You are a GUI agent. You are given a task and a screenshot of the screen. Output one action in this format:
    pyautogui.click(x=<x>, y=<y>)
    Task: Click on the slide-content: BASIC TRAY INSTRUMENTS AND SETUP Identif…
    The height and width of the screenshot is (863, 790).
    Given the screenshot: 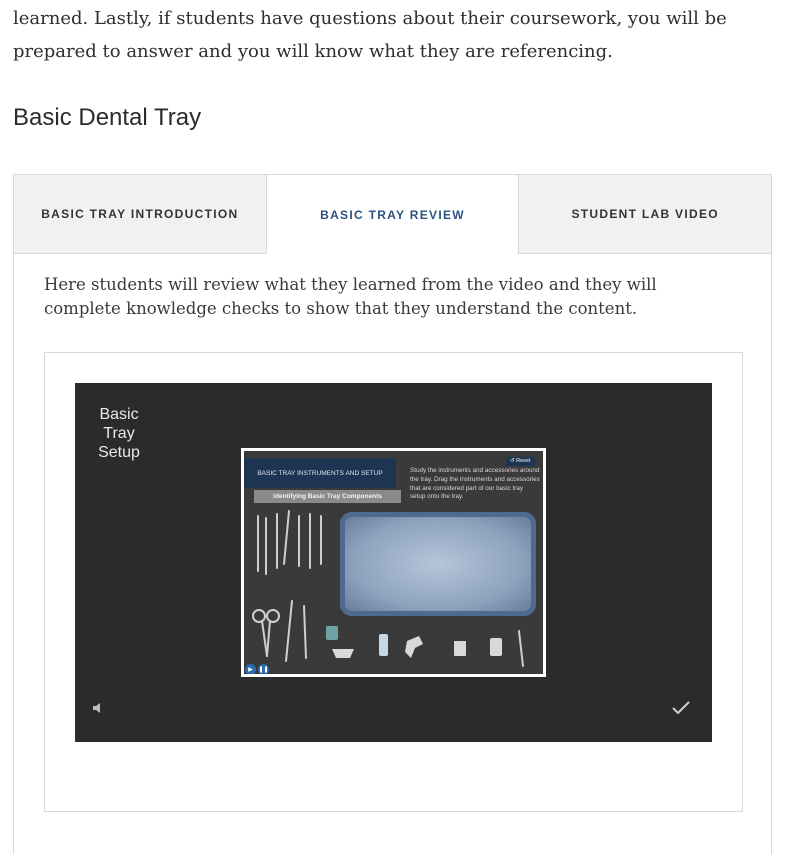 What is the action you would take?
    pyautogui.click(x=393, y=562)
    